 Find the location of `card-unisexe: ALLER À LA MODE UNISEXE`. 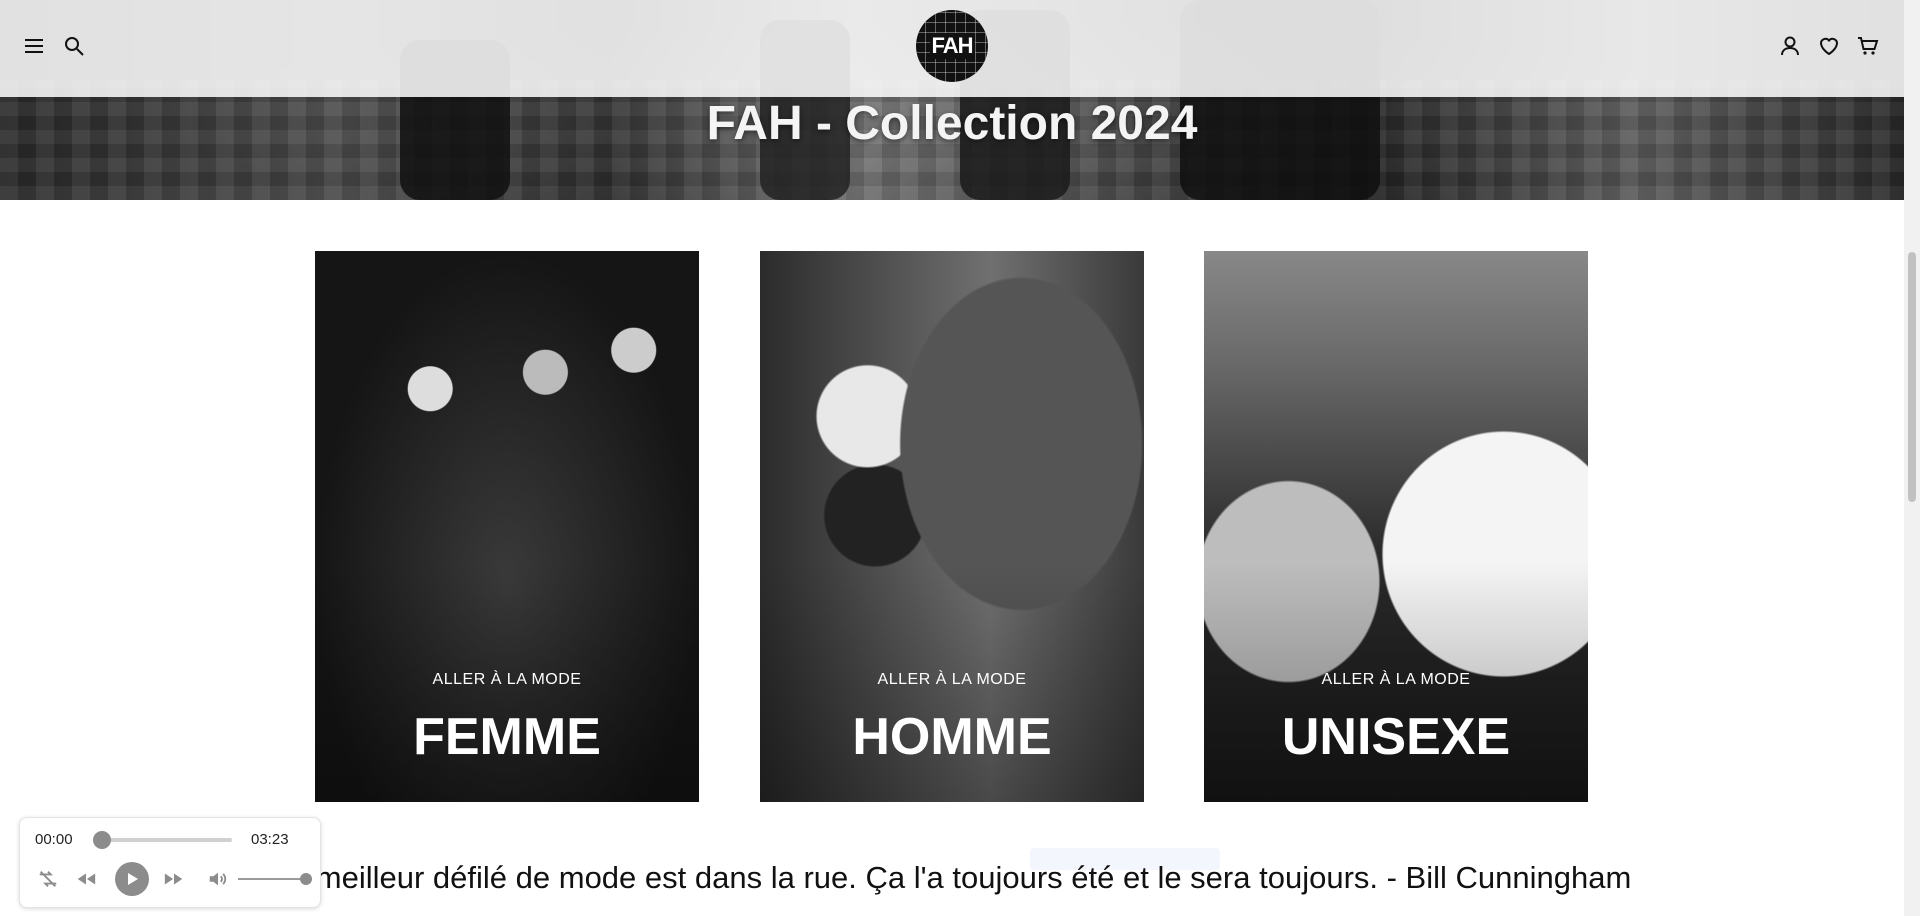

card-unisexe: ALLER À LA MODE UNISEXE is located at coordinates (1396, 526).